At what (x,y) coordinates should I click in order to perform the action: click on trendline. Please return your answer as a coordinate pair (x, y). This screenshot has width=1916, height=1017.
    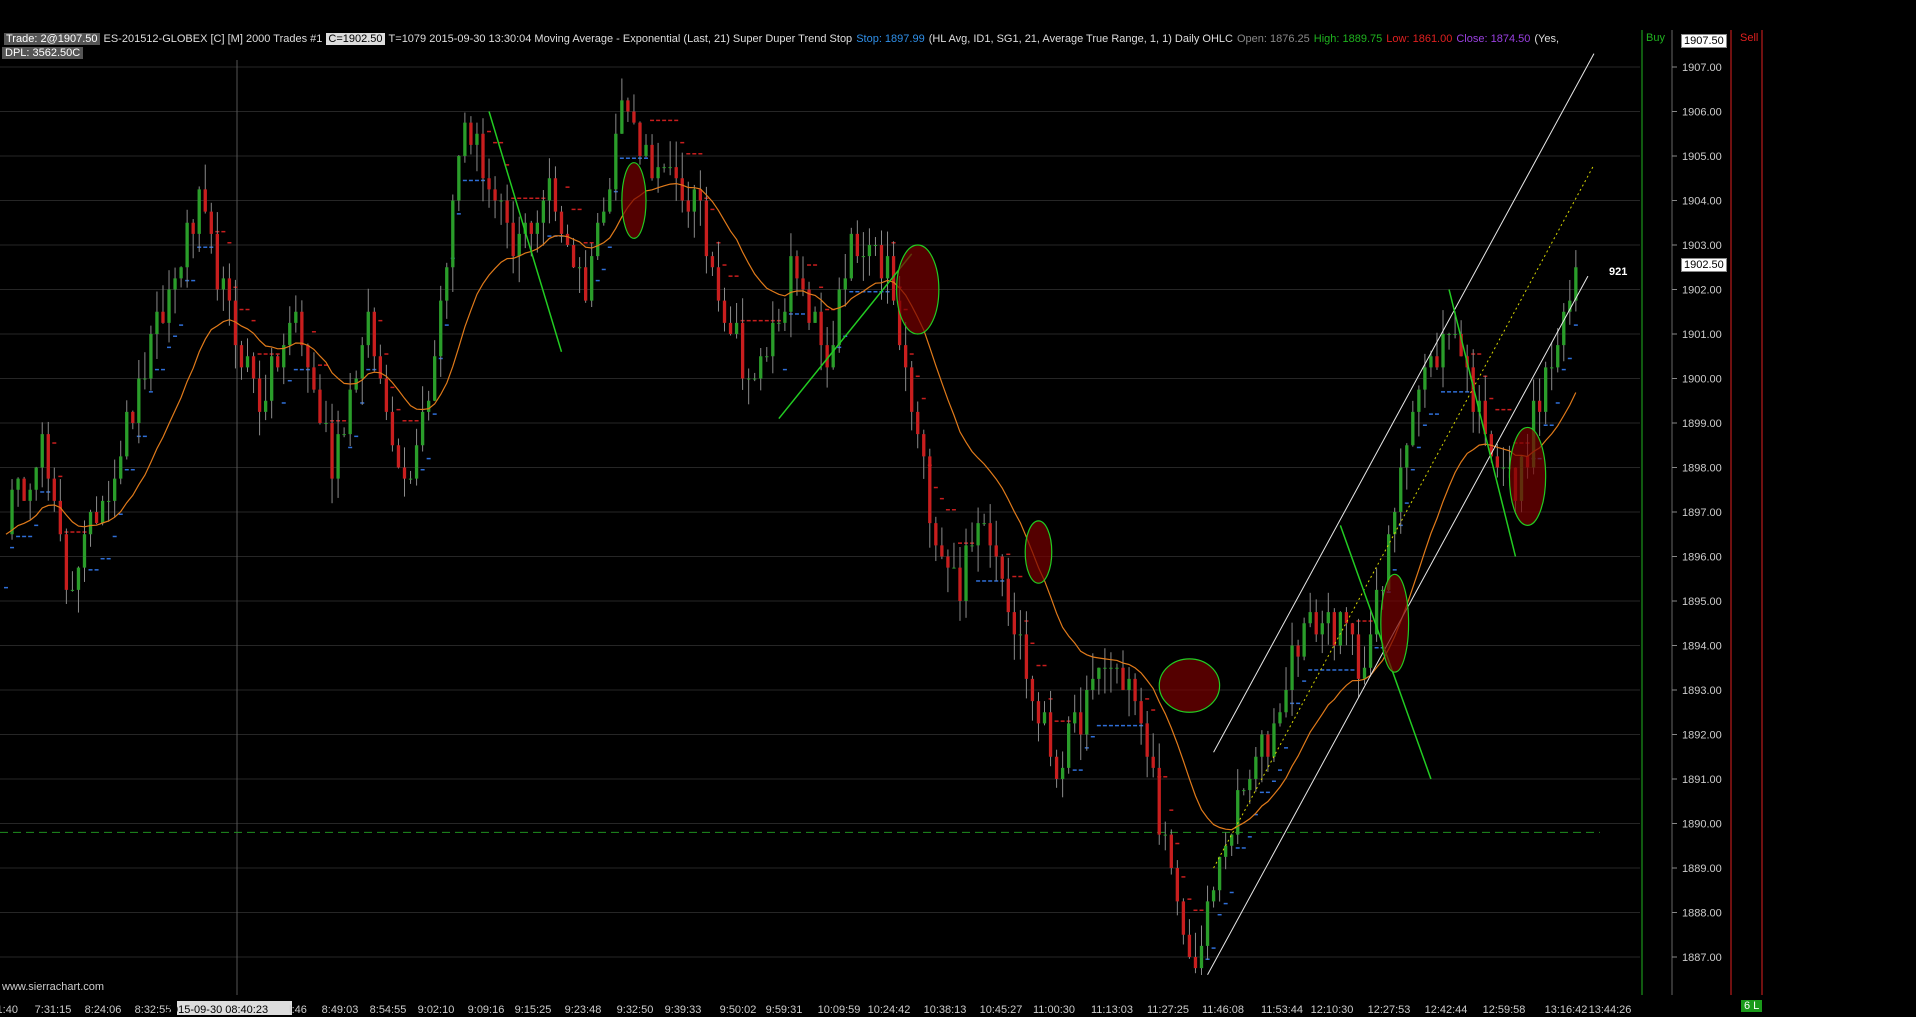
    Looking at the image, I should click on (525, 232).